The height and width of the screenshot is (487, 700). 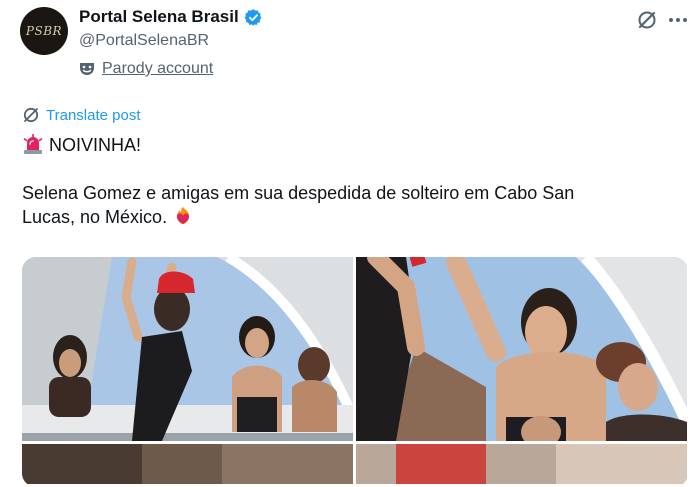 What do you see at coordinates (33, 143) in the screenshot?
I see `rotating-light-icon` at bounding box center [33, 143].